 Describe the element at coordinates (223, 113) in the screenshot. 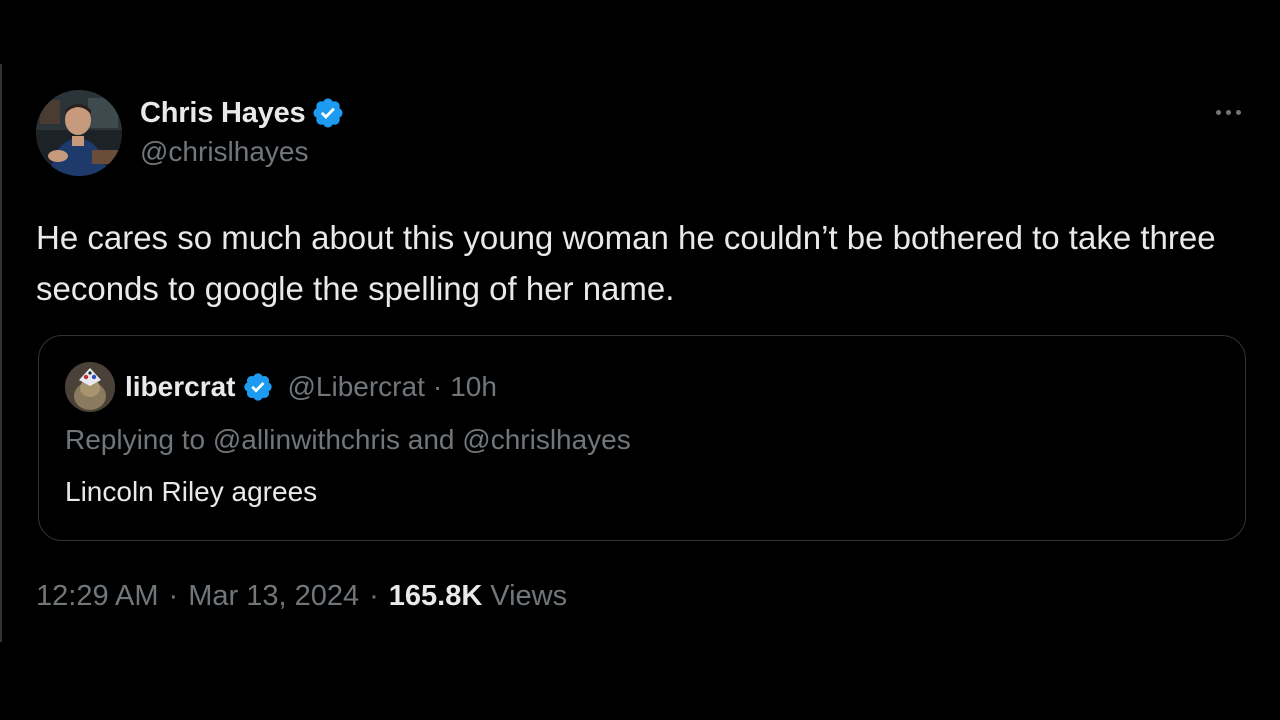

I see `author-display-name: Chris Hayes` at that location.